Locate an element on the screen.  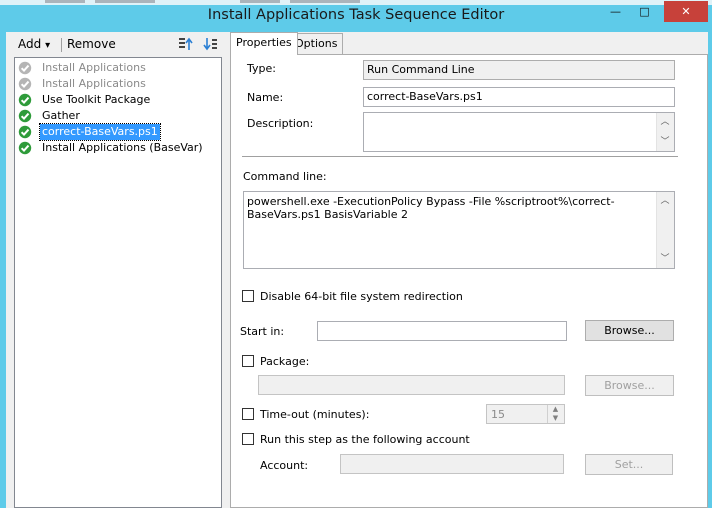
tree-item-label: Install Applications (BaseVar) is located at coordinates (122, 147).